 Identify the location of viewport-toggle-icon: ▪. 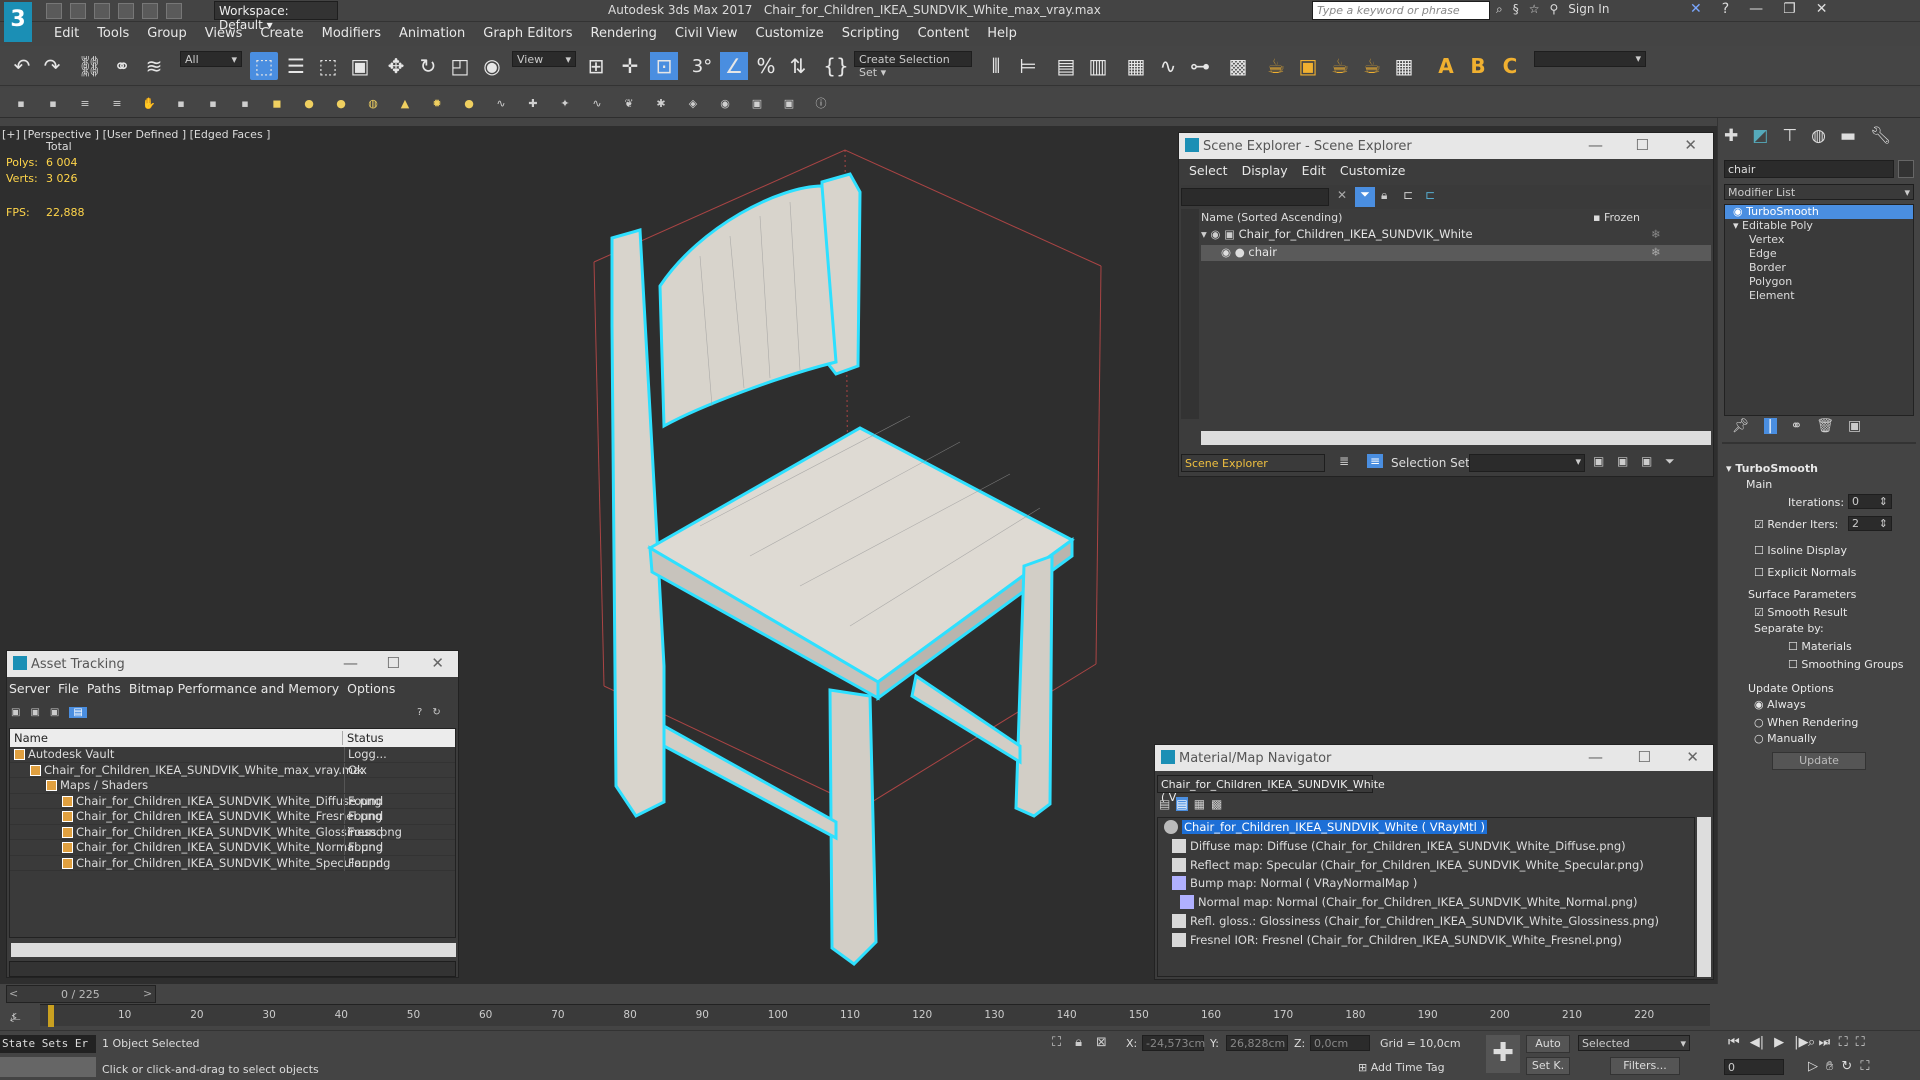
(21, 103).